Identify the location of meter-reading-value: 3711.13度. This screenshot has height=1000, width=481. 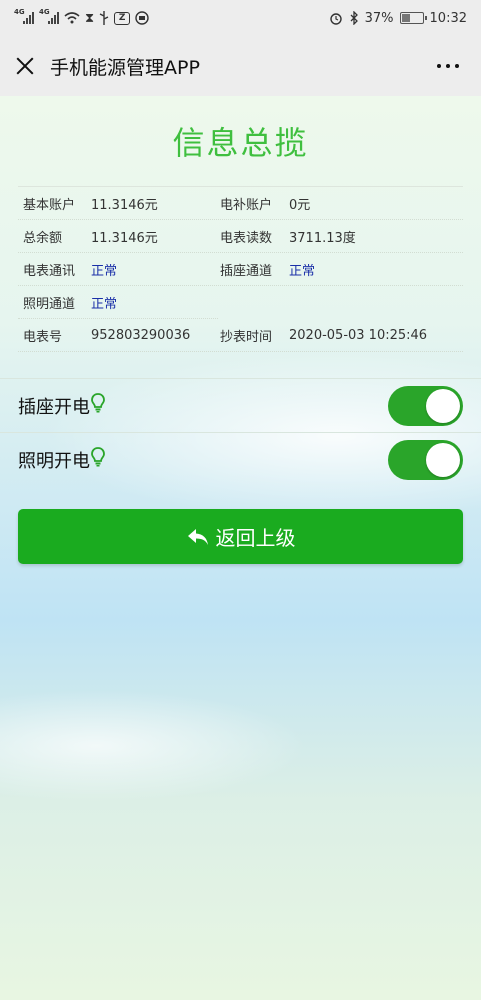
(322, 238).